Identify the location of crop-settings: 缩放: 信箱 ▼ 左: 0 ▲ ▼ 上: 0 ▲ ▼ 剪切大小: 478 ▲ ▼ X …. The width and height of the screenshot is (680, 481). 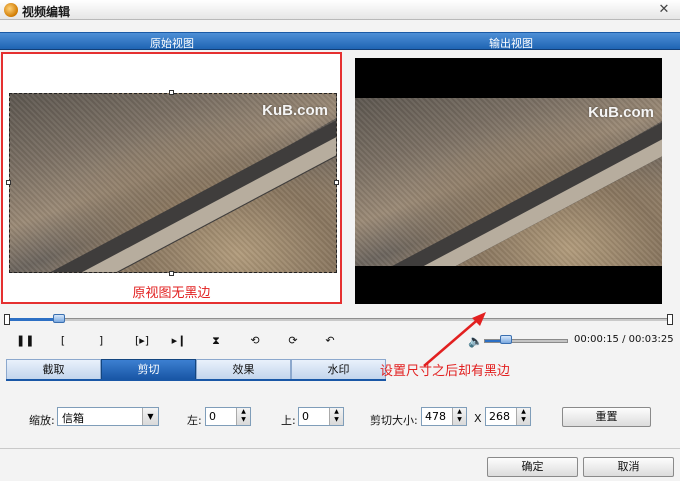
(340, 417).